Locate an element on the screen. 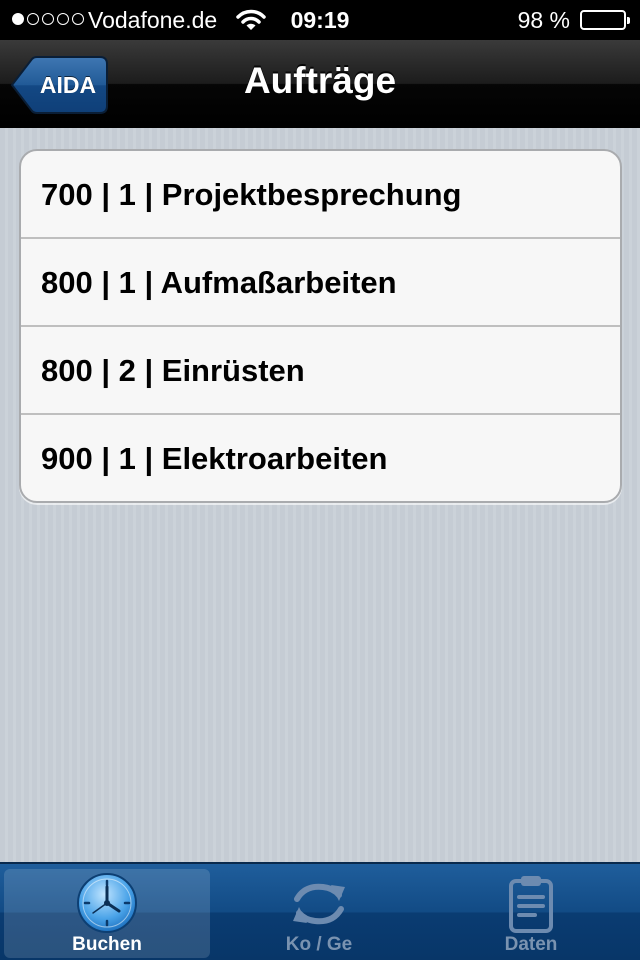  status-bar: Vodafone.de 09:19 98 % is located at coordinates (320, 20).